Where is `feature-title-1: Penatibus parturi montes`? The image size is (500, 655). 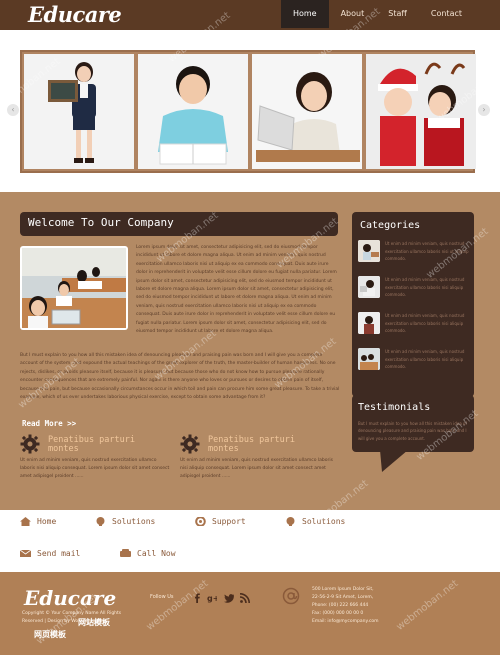 feature-title-1: Penatibus parturi montes is located at coordinates (98, 445).